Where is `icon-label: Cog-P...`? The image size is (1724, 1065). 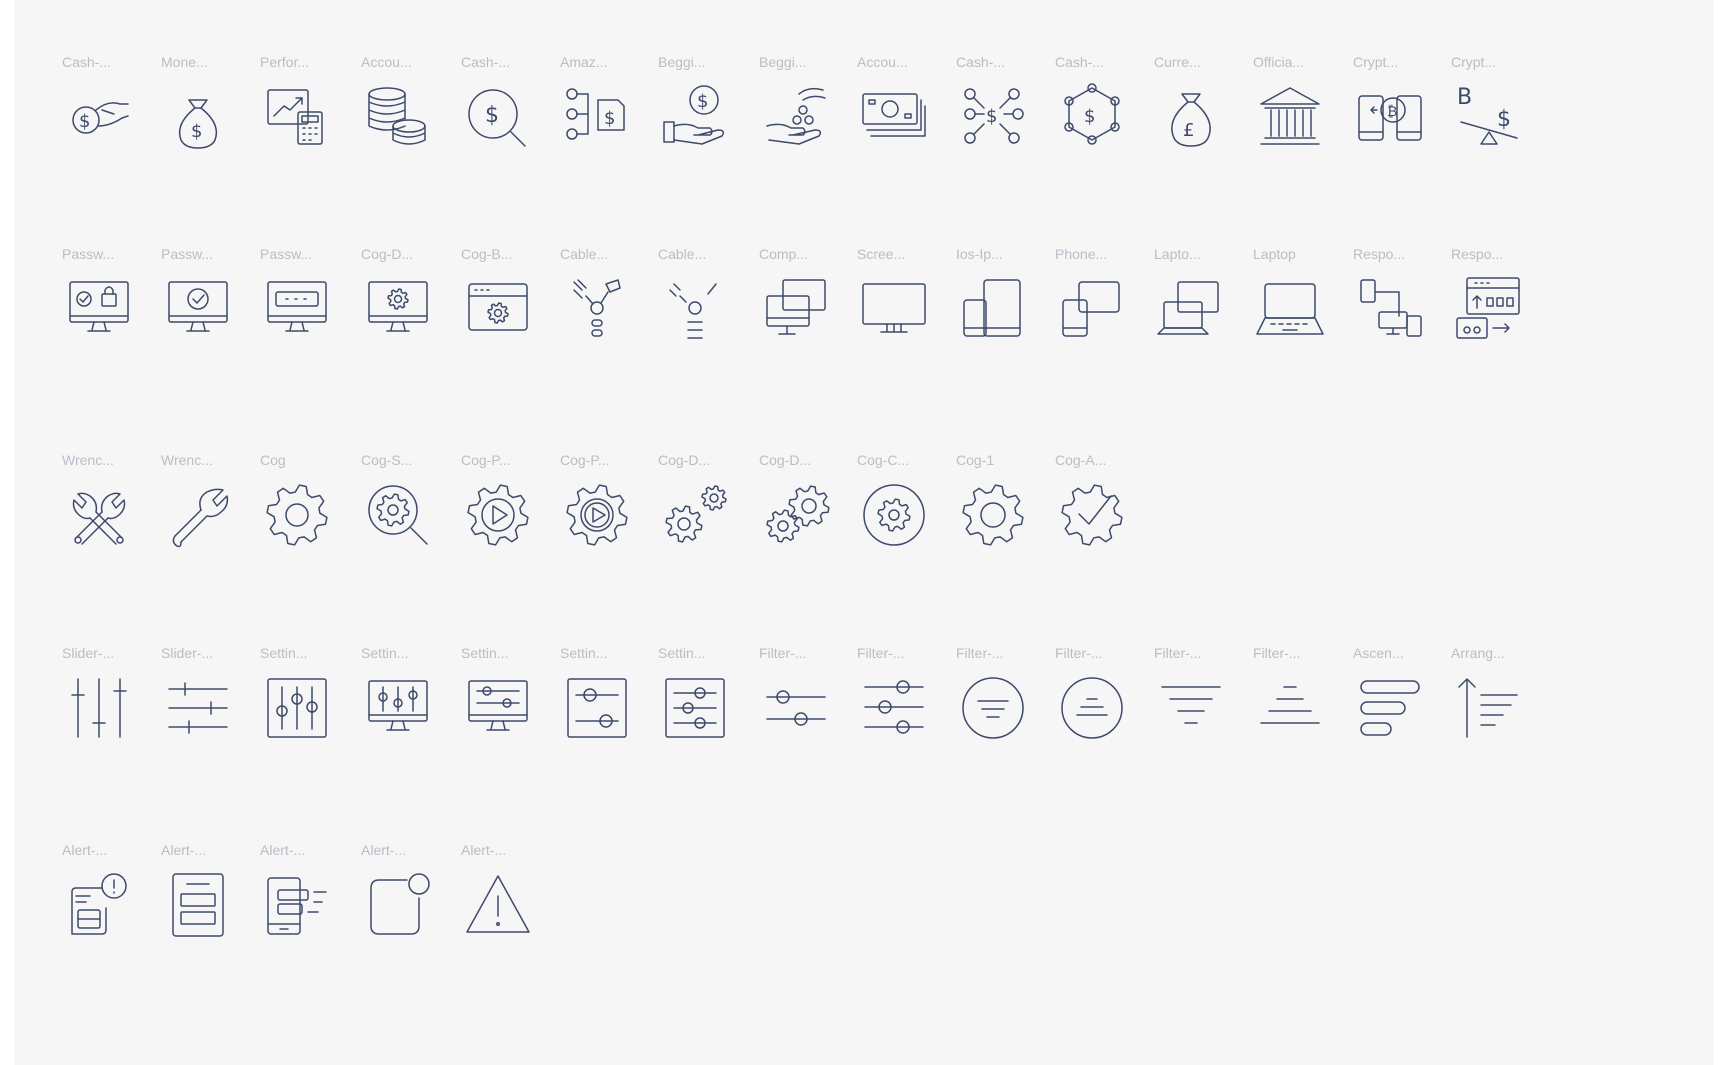 icon-label: Cog-P... is located at coordinates (585, 460).